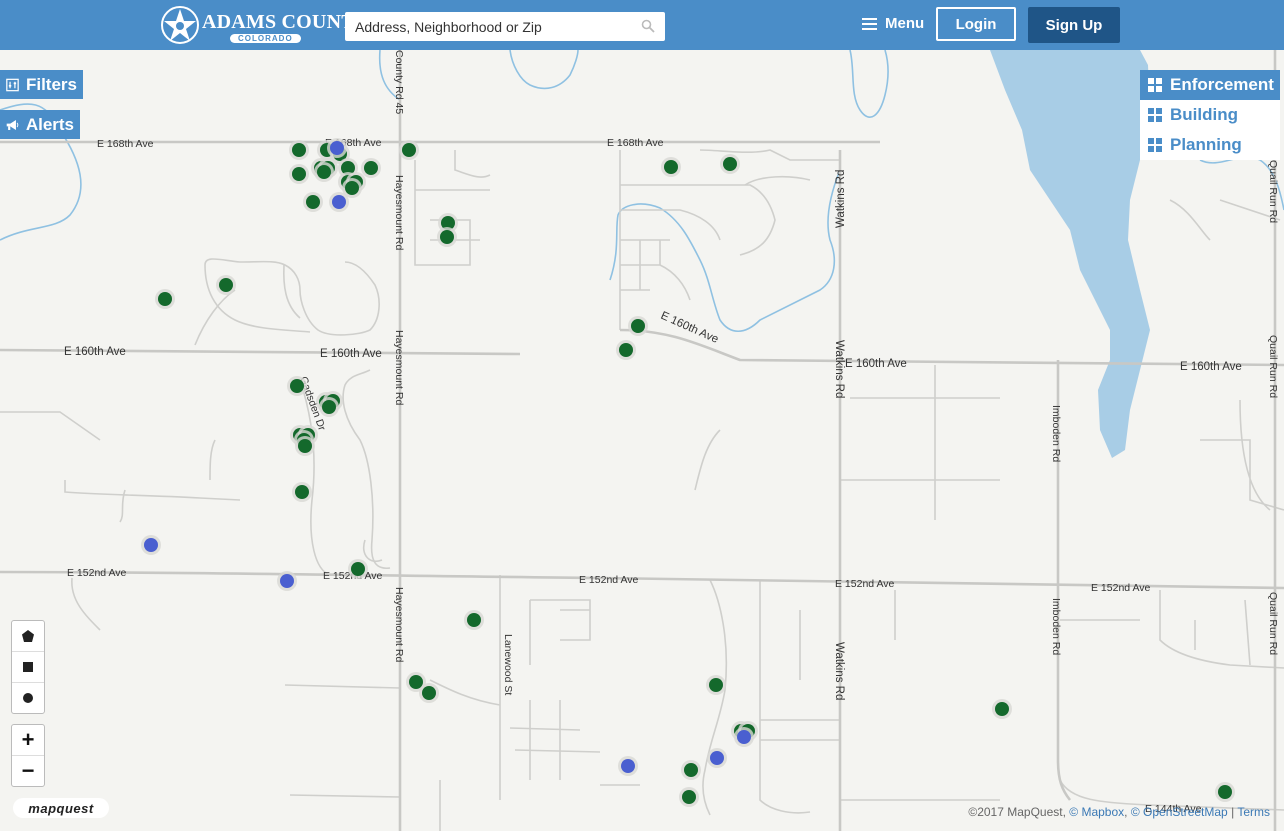 The height and width of the screenshot is (831, 1284). I want to click on zoom-in-button: +, so click(28, 740).